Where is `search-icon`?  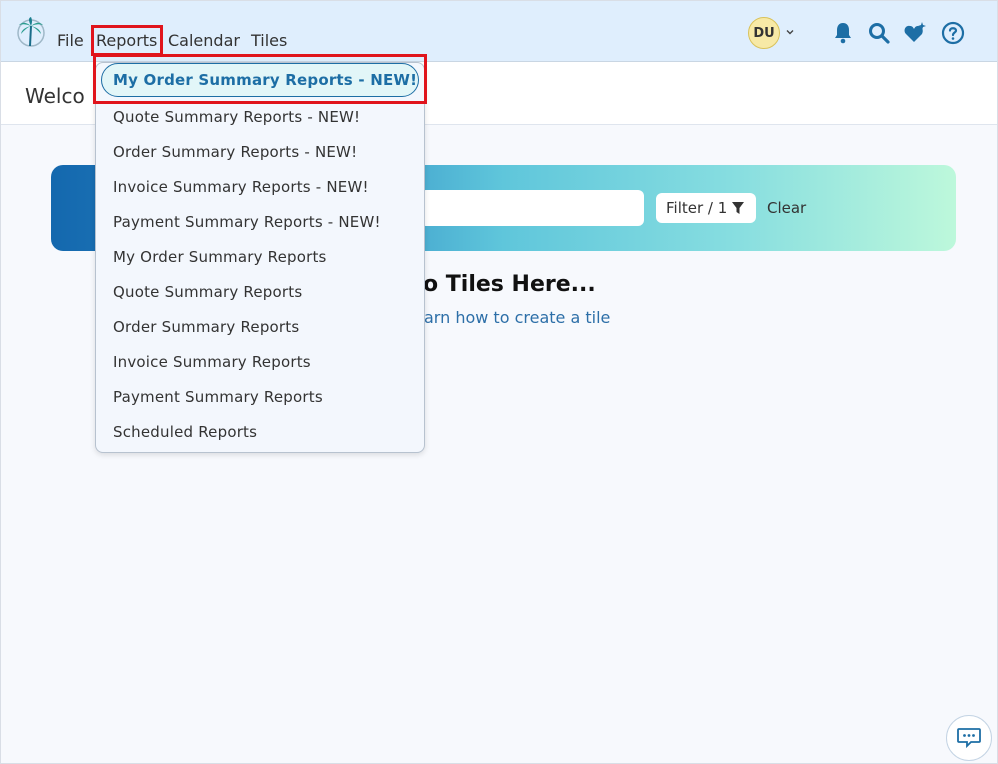 search-icon is located at coordinates (879, 33).